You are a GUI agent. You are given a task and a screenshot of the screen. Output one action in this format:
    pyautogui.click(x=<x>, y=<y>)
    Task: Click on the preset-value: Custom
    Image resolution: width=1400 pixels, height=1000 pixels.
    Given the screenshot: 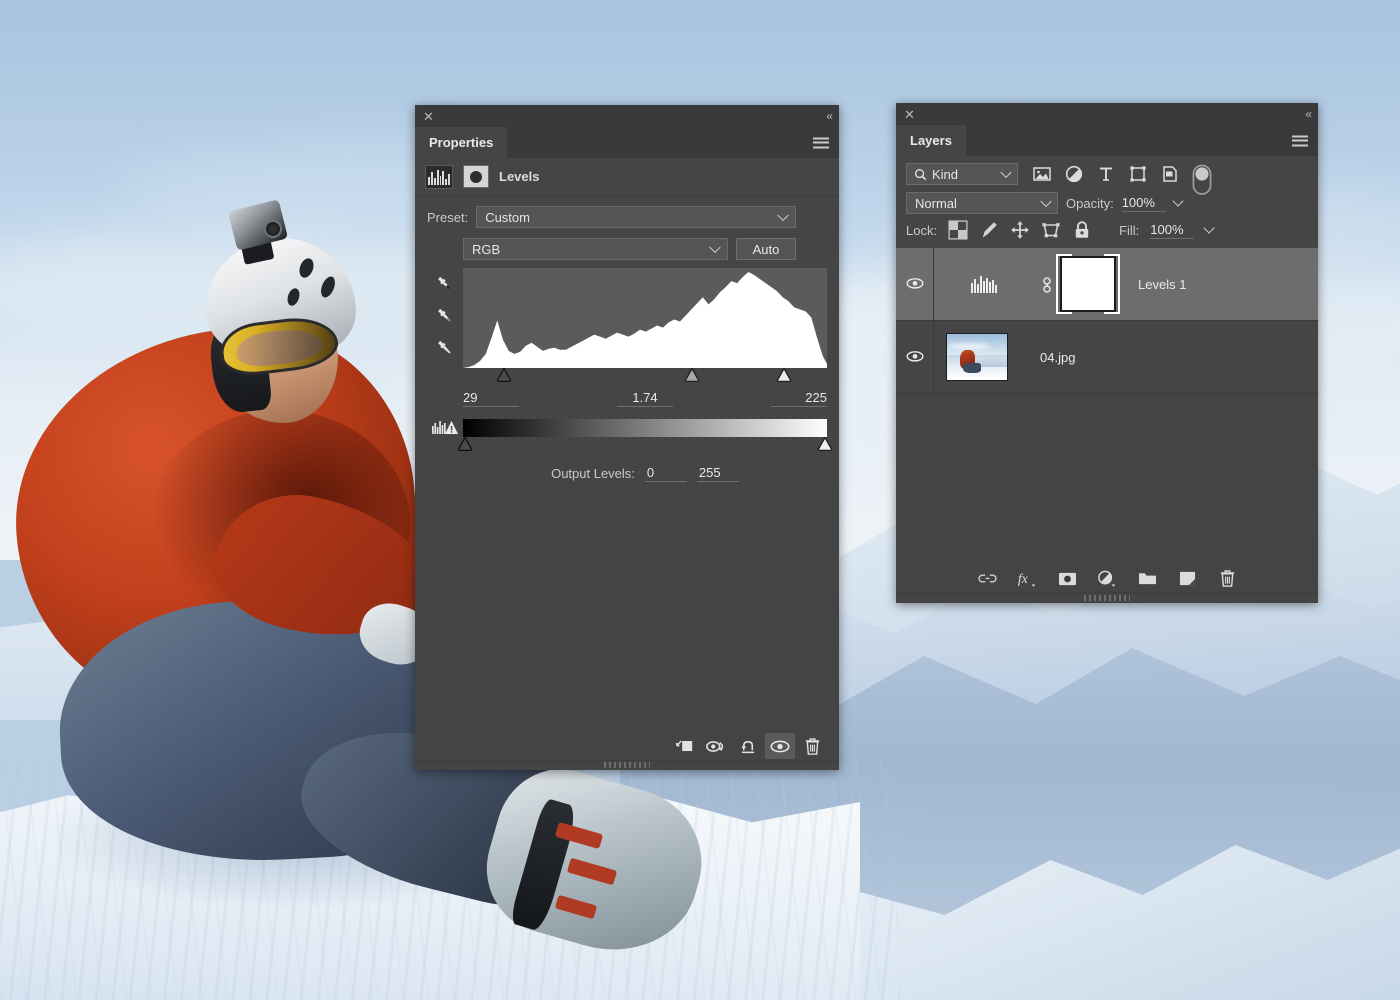 What is the action you would take?
    pyautogui.click(x=507, y=217)
    